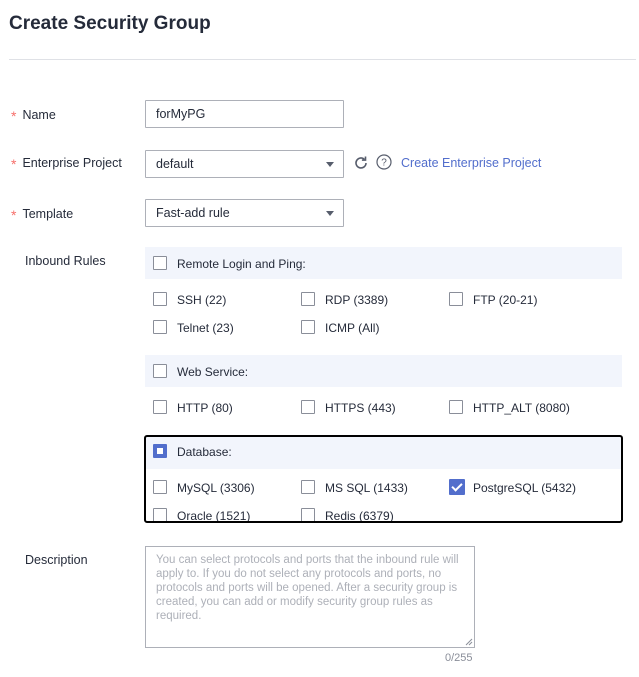 The height and width of the screenshot is (677, 639). What do you see at coordinates (193, 213) in the screenshot?
I see `template-value: Fast-add rule` at bounding box center [193, 213].